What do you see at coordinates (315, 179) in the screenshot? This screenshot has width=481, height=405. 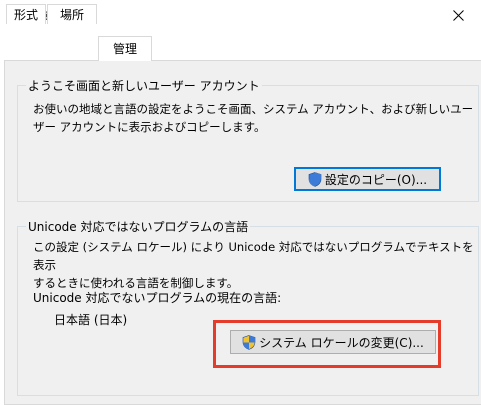 I see `uac-shield-icon` at bounding box center [315, 179].